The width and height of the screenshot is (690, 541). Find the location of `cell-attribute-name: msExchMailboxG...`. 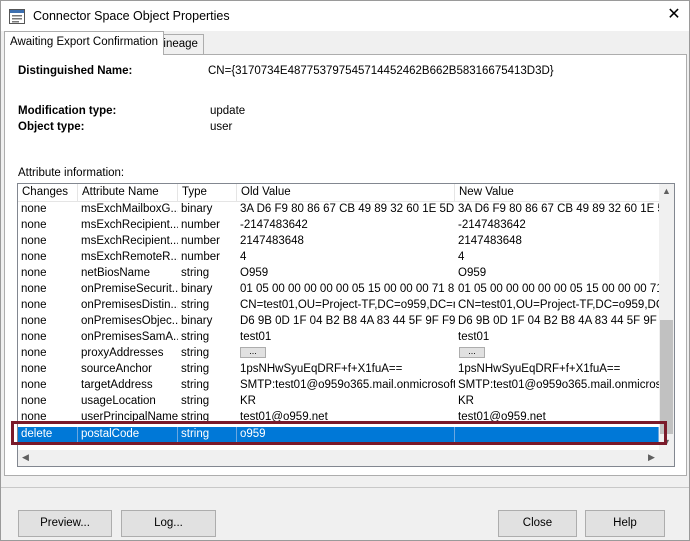

cell-attribute-name: msExchMailboxG... is located at coordinates (129, 209).